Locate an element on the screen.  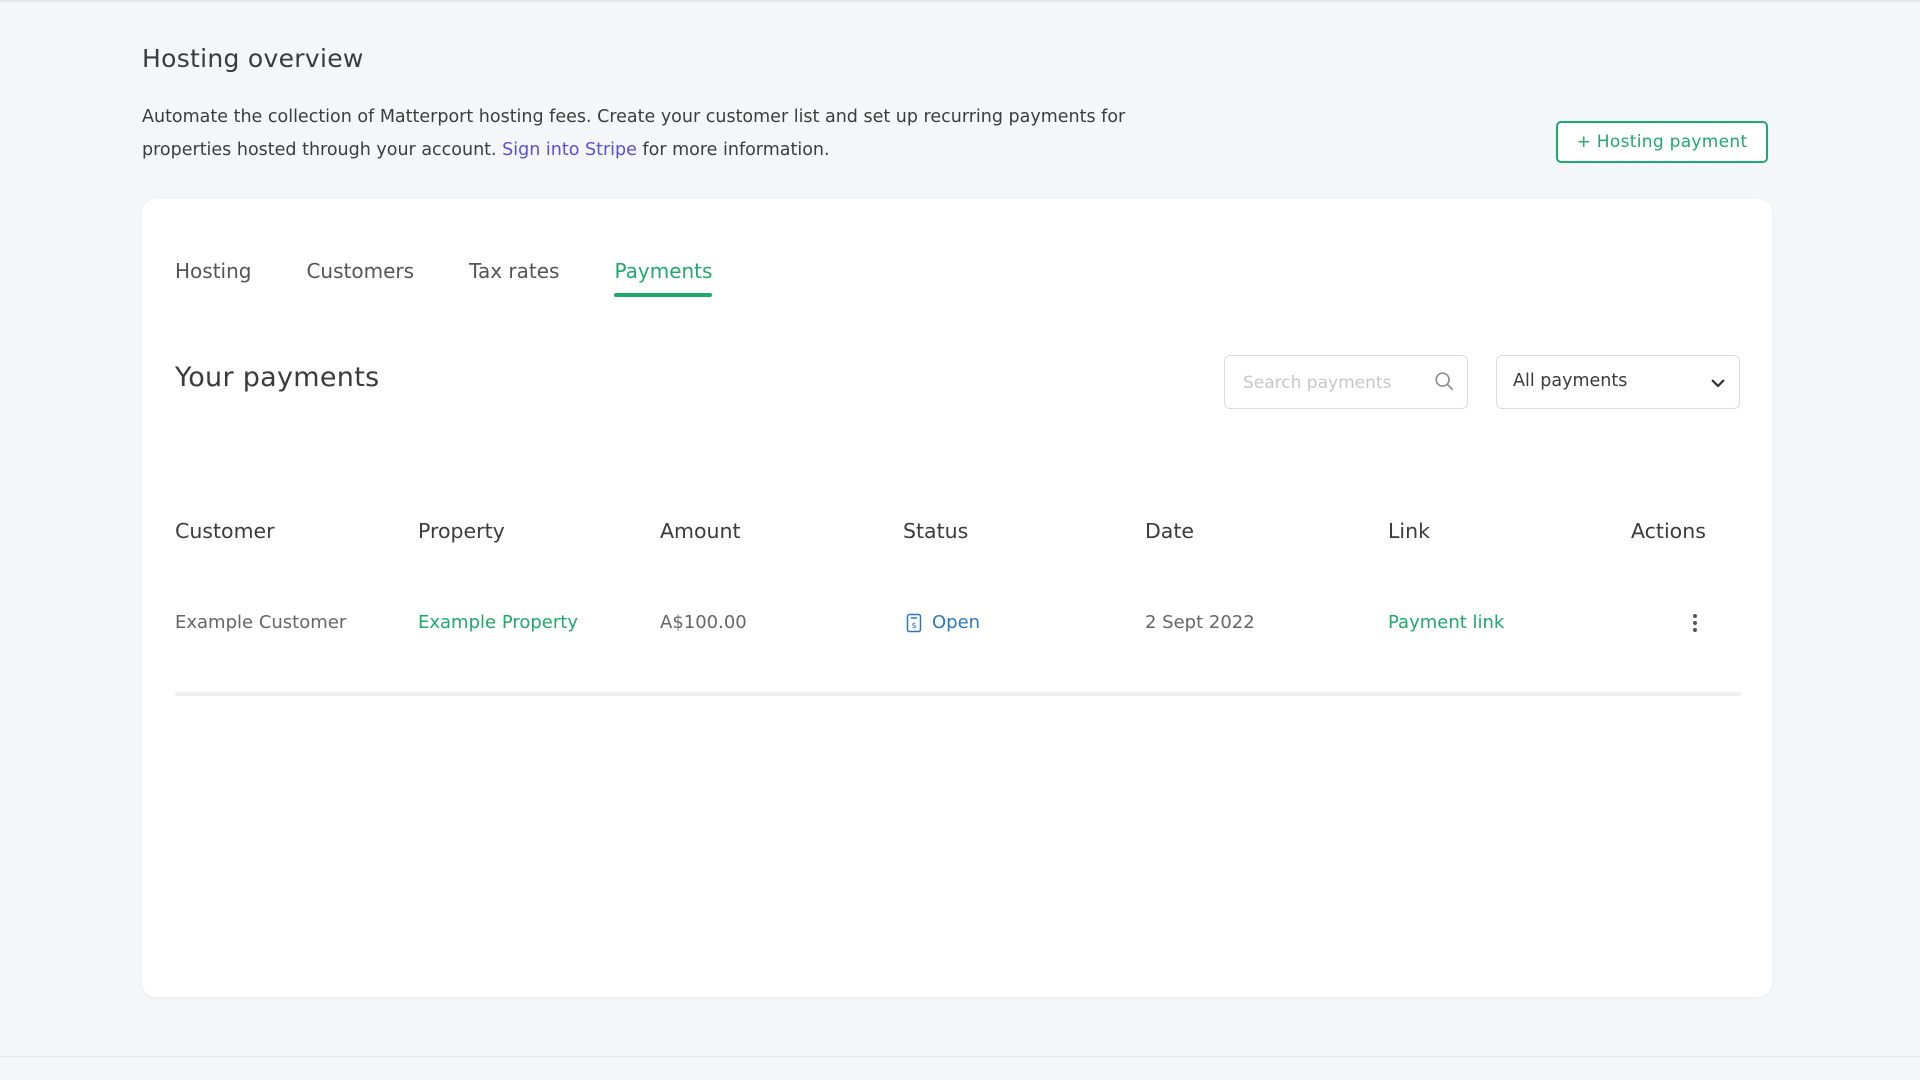
status-label: Open is located at coordinates (956, 622).